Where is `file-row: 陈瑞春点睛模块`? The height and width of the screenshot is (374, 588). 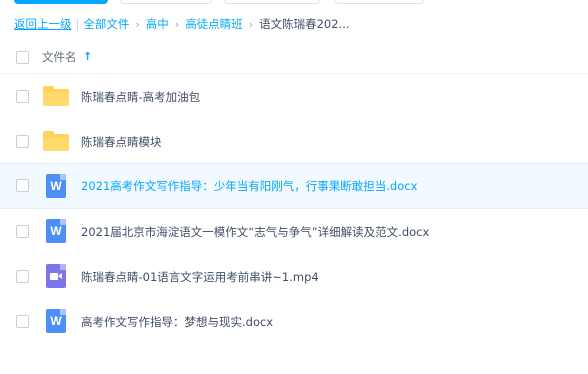
file-row: 陈瑞春点睛模块 is located at coordinates (294, 141).